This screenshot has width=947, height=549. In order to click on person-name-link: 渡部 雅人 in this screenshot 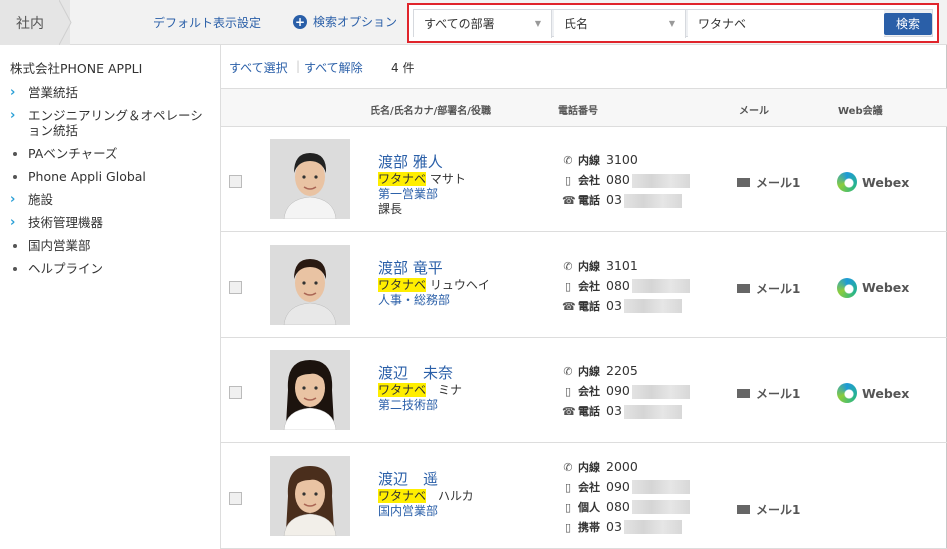, I will do `click(410, 161)`.